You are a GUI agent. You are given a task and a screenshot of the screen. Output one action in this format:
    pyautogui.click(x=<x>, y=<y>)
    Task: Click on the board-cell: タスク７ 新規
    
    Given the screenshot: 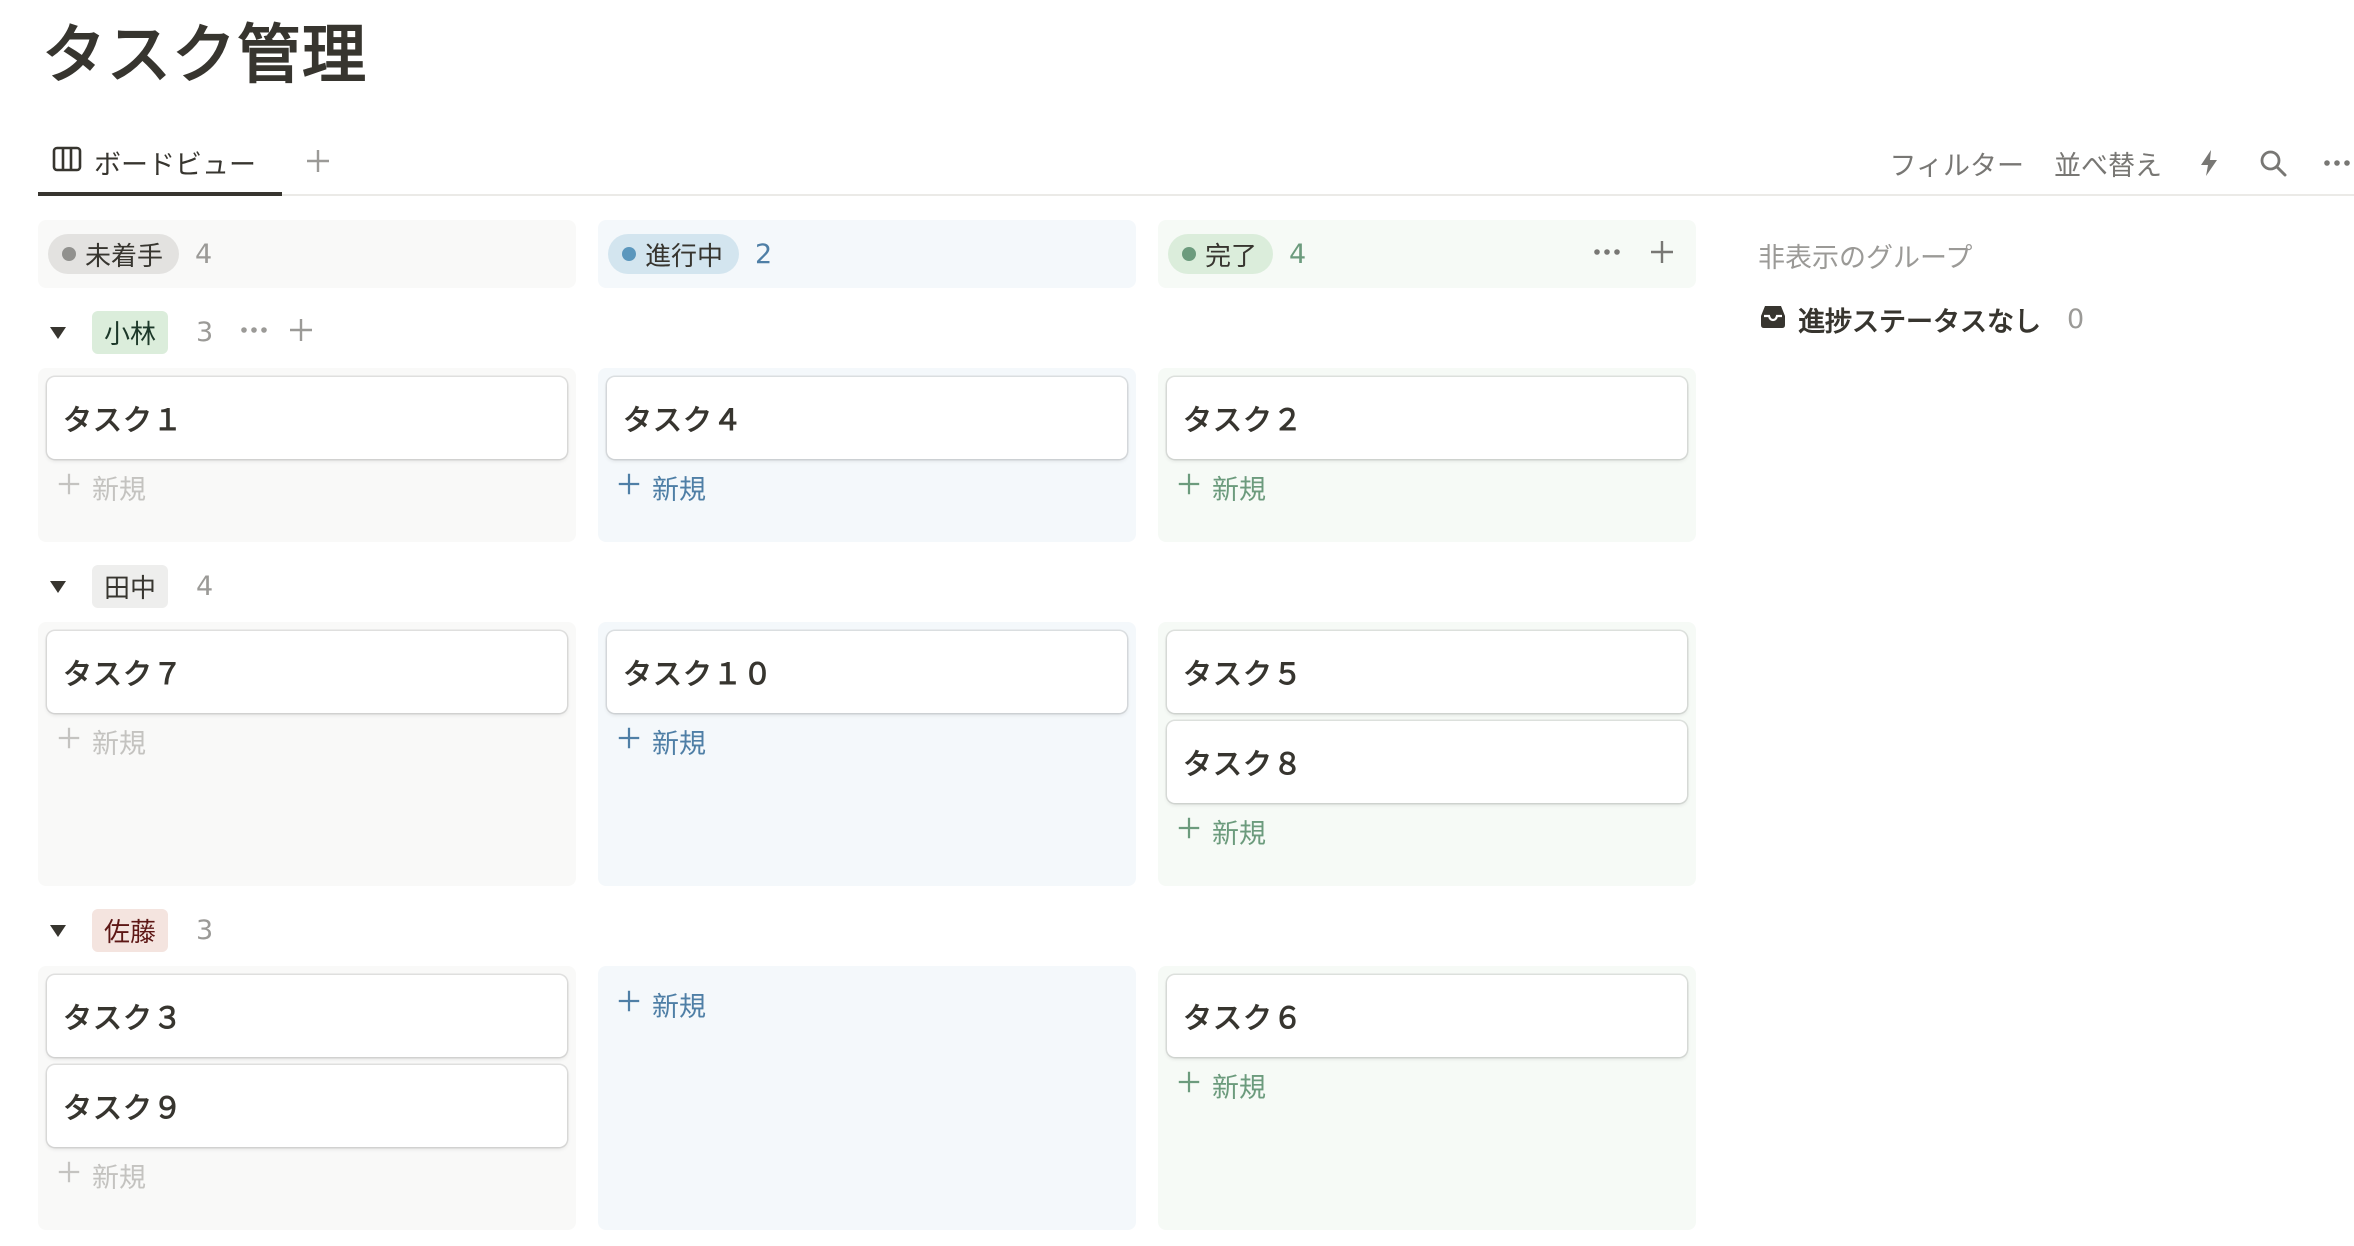 What is the action you would take?
    pyautogui.click(x=307, y=754)
    